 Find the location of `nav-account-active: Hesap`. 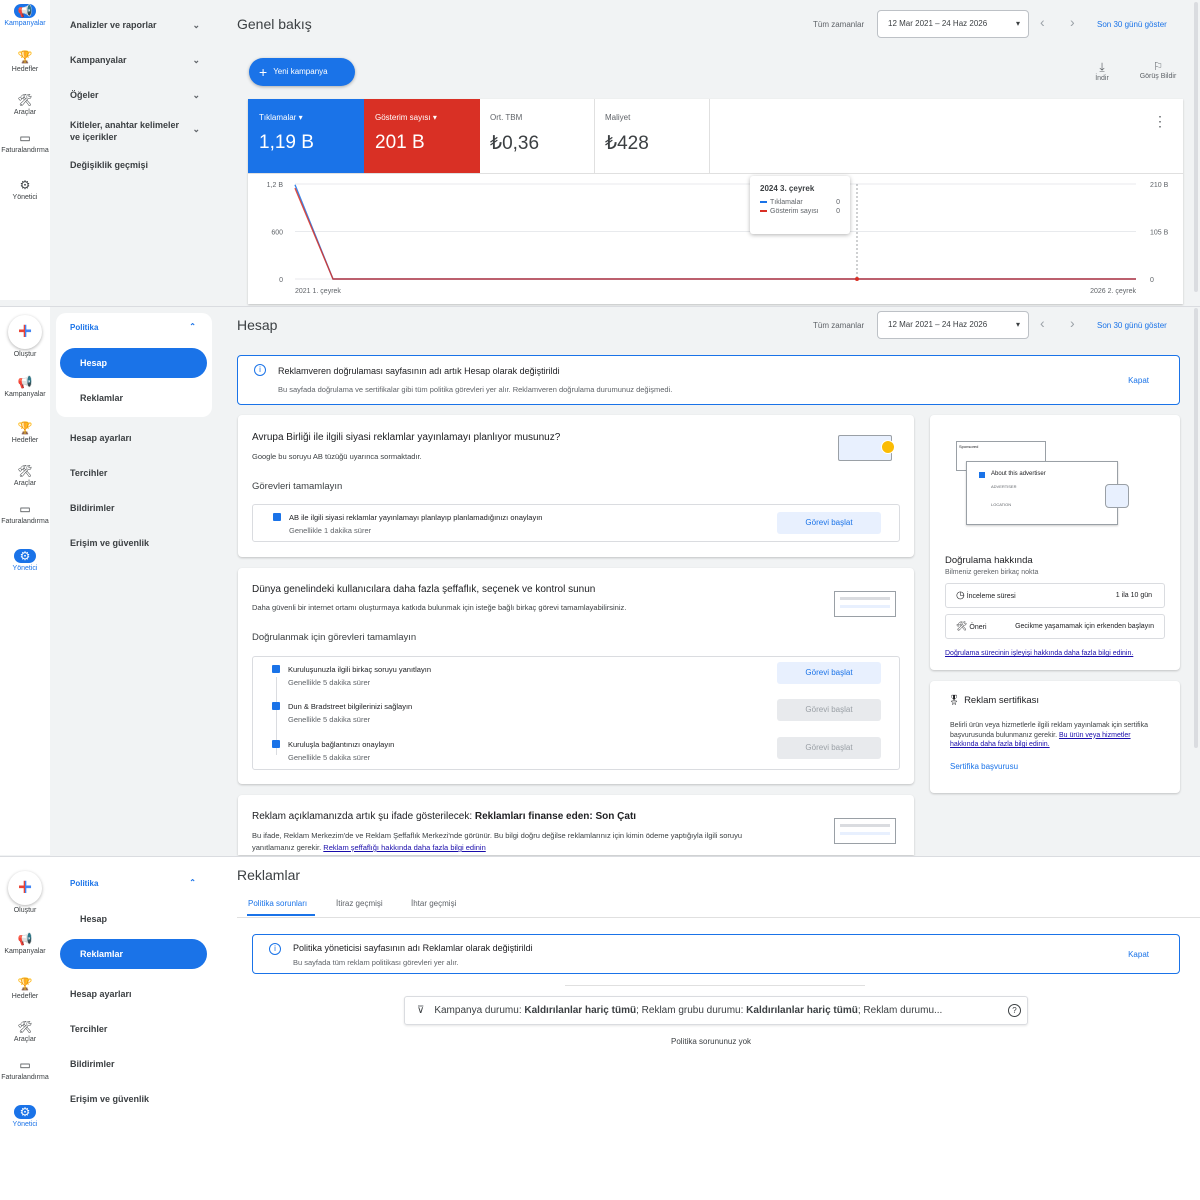

nav-account-active: Hesap is located at coordinates (133, 363).